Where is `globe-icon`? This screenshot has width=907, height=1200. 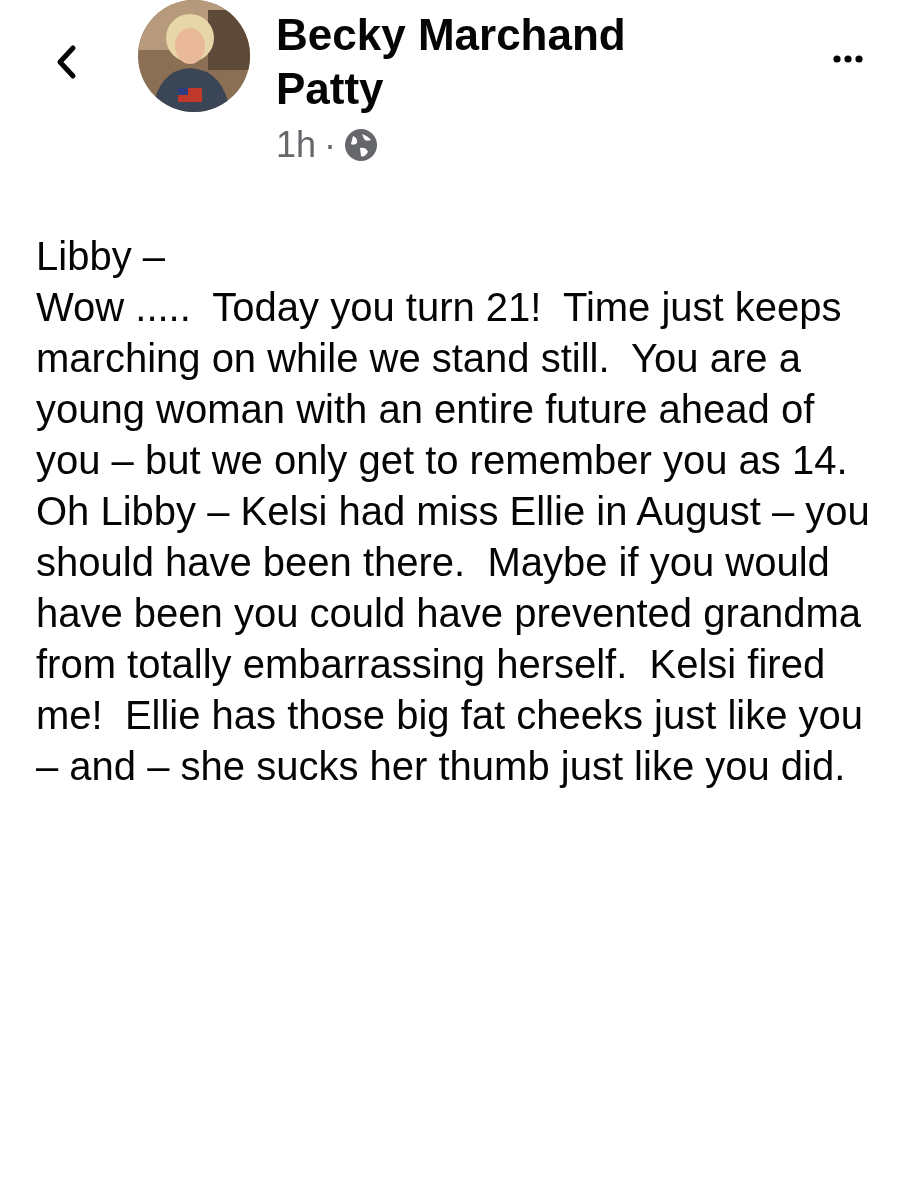
globe-icon is located at coordinates (361, 145).